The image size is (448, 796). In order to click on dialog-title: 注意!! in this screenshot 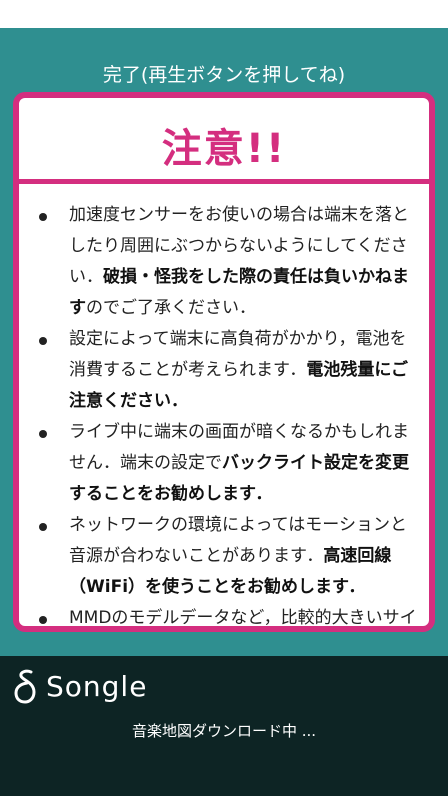, I will do `click(224, 149)`.